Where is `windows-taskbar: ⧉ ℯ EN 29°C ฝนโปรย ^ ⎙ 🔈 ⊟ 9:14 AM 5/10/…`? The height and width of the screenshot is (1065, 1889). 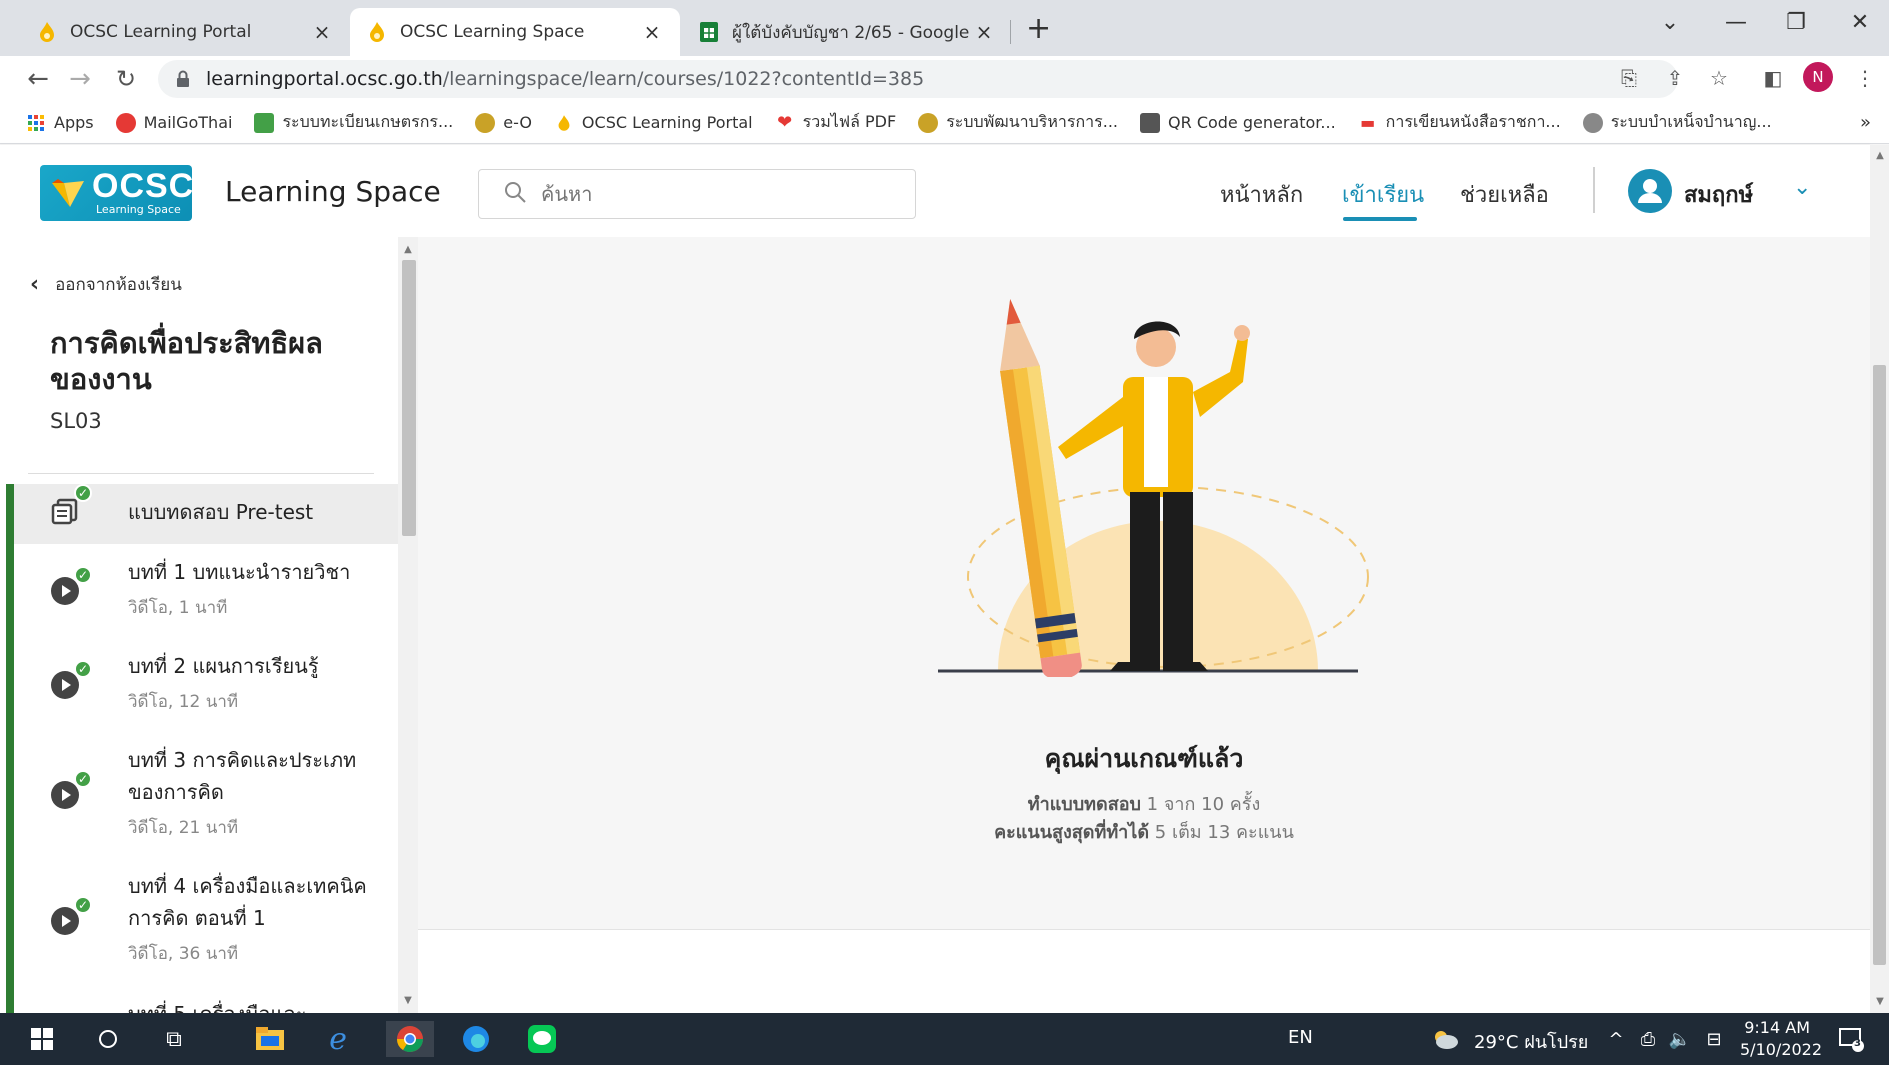
windows-taskbar: ⧉ ℯ EN 29°C ฝนโปรย ^ ⎙ 🔈 ⊟ 9:14 AM 5/10/… is located at coordinates (944, 1039).